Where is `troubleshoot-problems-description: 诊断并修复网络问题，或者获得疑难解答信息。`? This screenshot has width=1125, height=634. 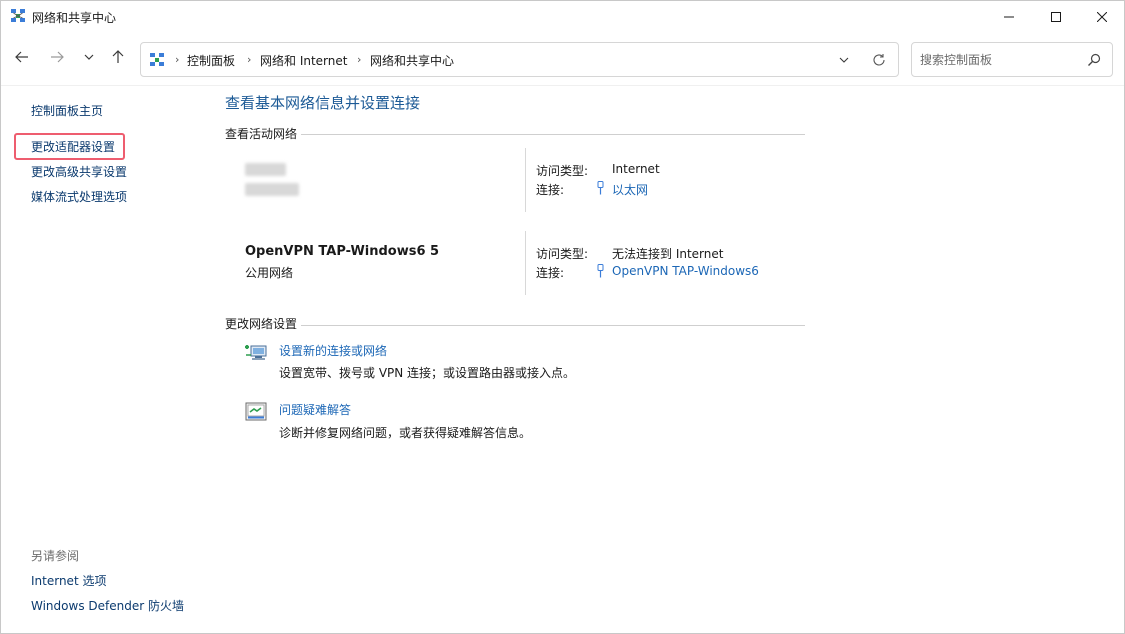 troubleshoot-problems-description: 诊断并修复网络问题，或者获得疑难解答信息。 is located at coordinates (405, 433).